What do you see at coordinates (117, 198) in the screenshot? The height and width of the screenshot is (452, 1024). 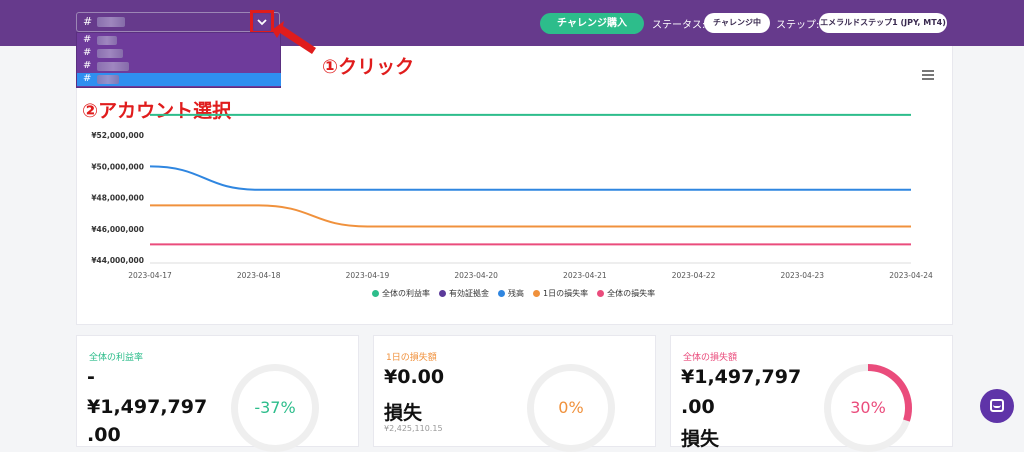 I see `y-tick-label: ¥48,000,000` at bounding box center [117, 198].